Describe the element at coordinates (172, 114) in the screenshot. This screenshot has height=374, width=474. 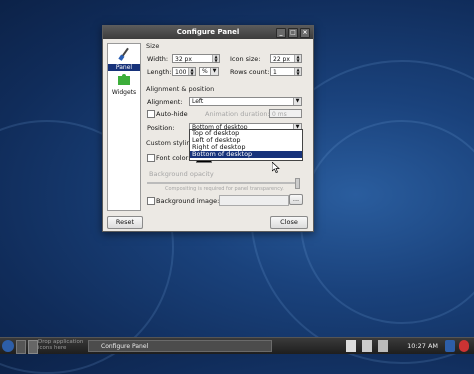
I see `autohide-label: Auto-hide` at that location.